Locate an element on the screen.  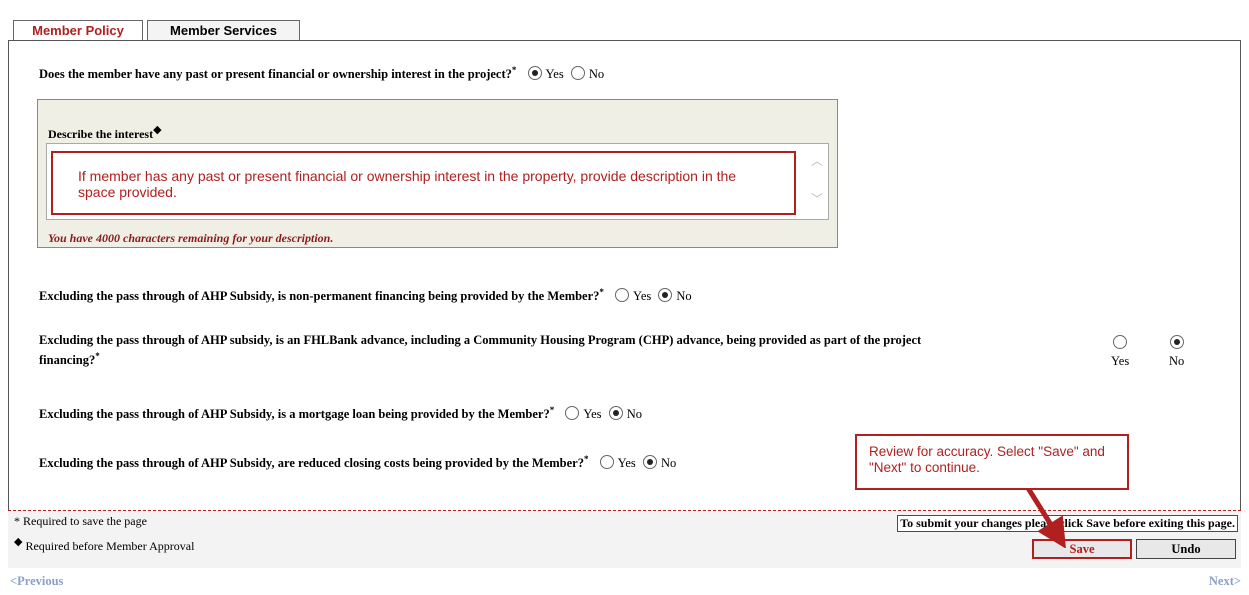
textarea-scrollbar: ︿ ﹀ is located at coordinates (817, 182).